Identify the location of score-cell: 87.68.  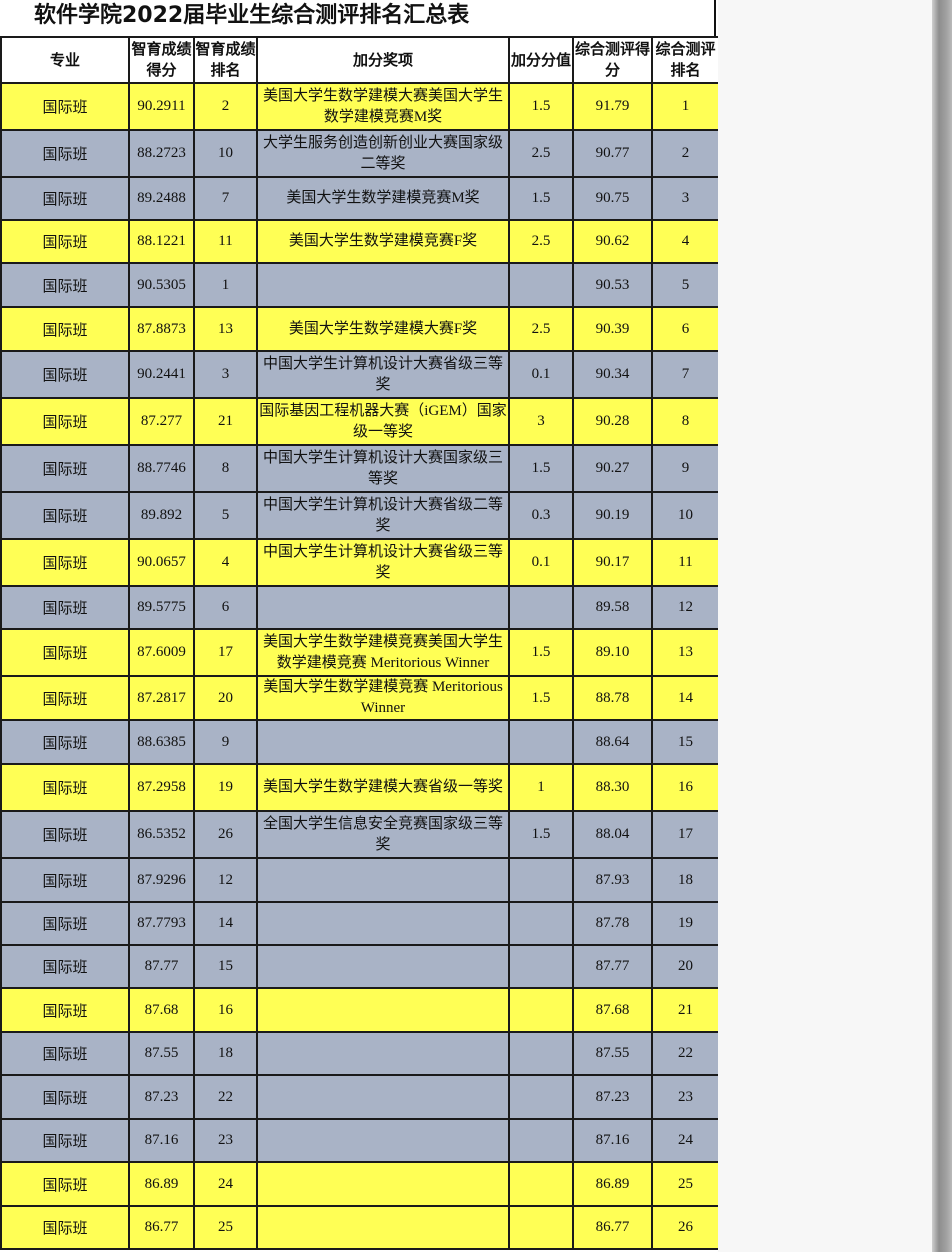
(161, 1010).